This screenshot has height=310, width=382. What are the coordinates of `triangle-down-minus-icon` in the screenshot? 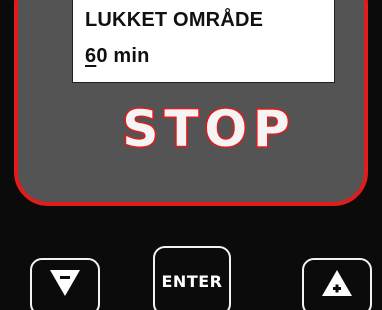 It's located at (65, 283).